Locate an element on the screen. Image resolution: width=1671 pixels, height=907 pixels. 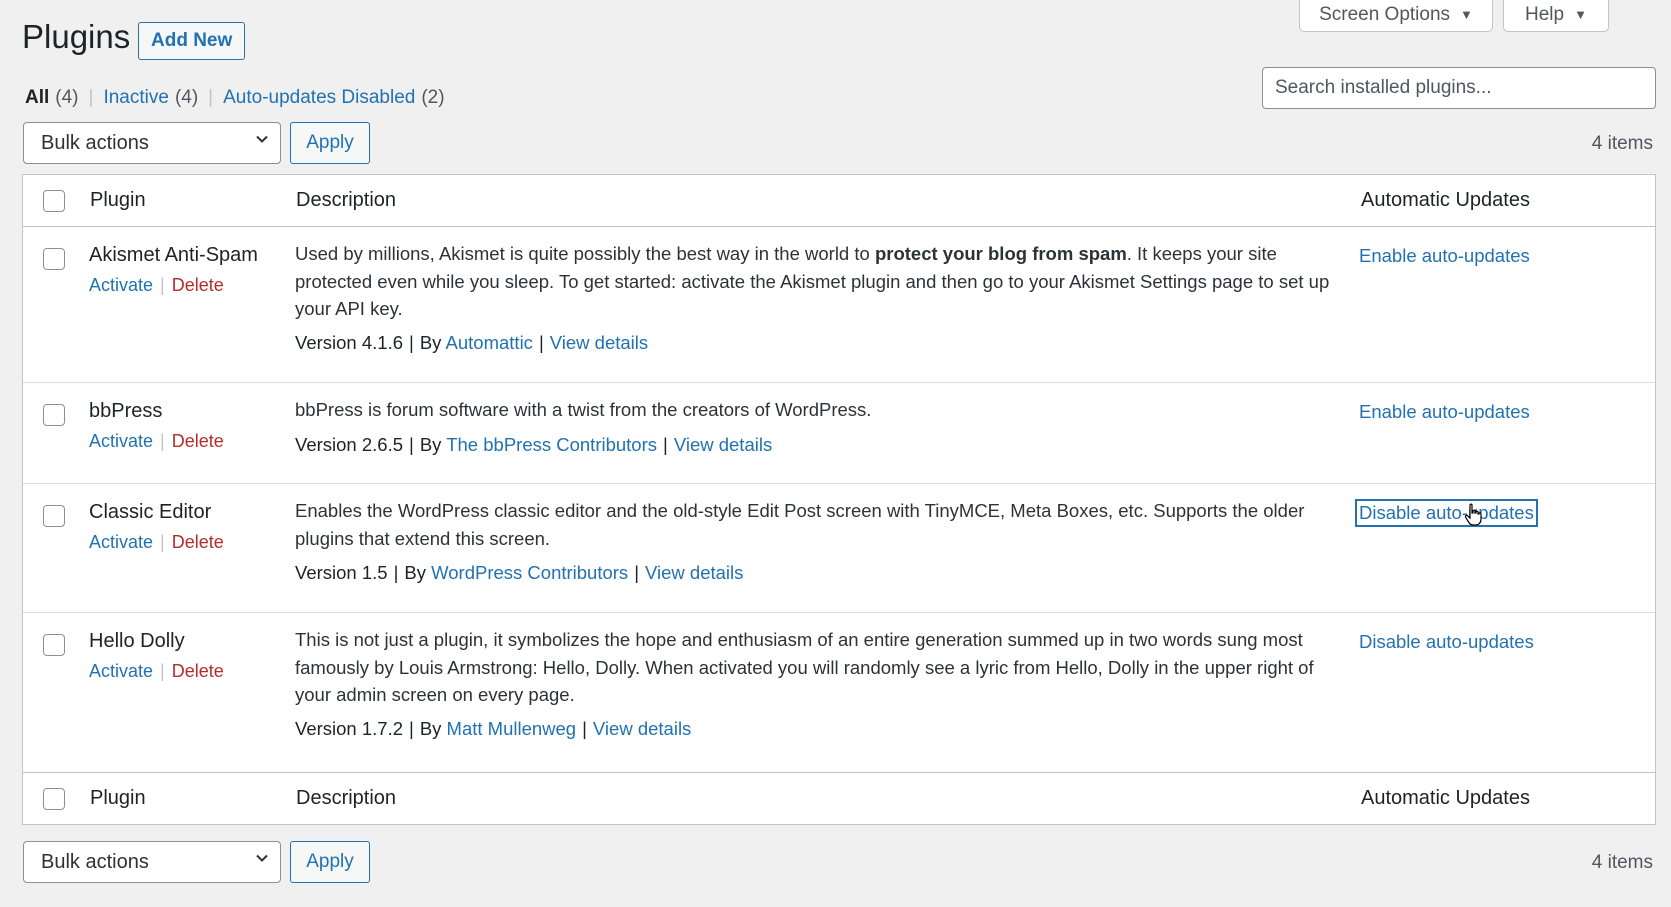
plugin-version: Version 2.6.5 is located at coordinates (349, 444).